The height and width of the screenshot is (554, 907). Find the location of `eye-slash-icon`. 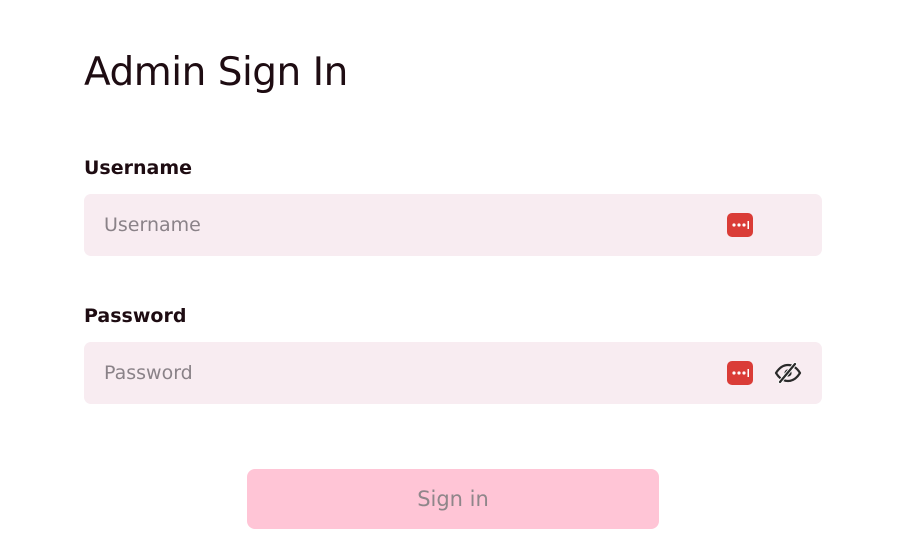

eye-slash-icon is located at coordinates (788, 373).